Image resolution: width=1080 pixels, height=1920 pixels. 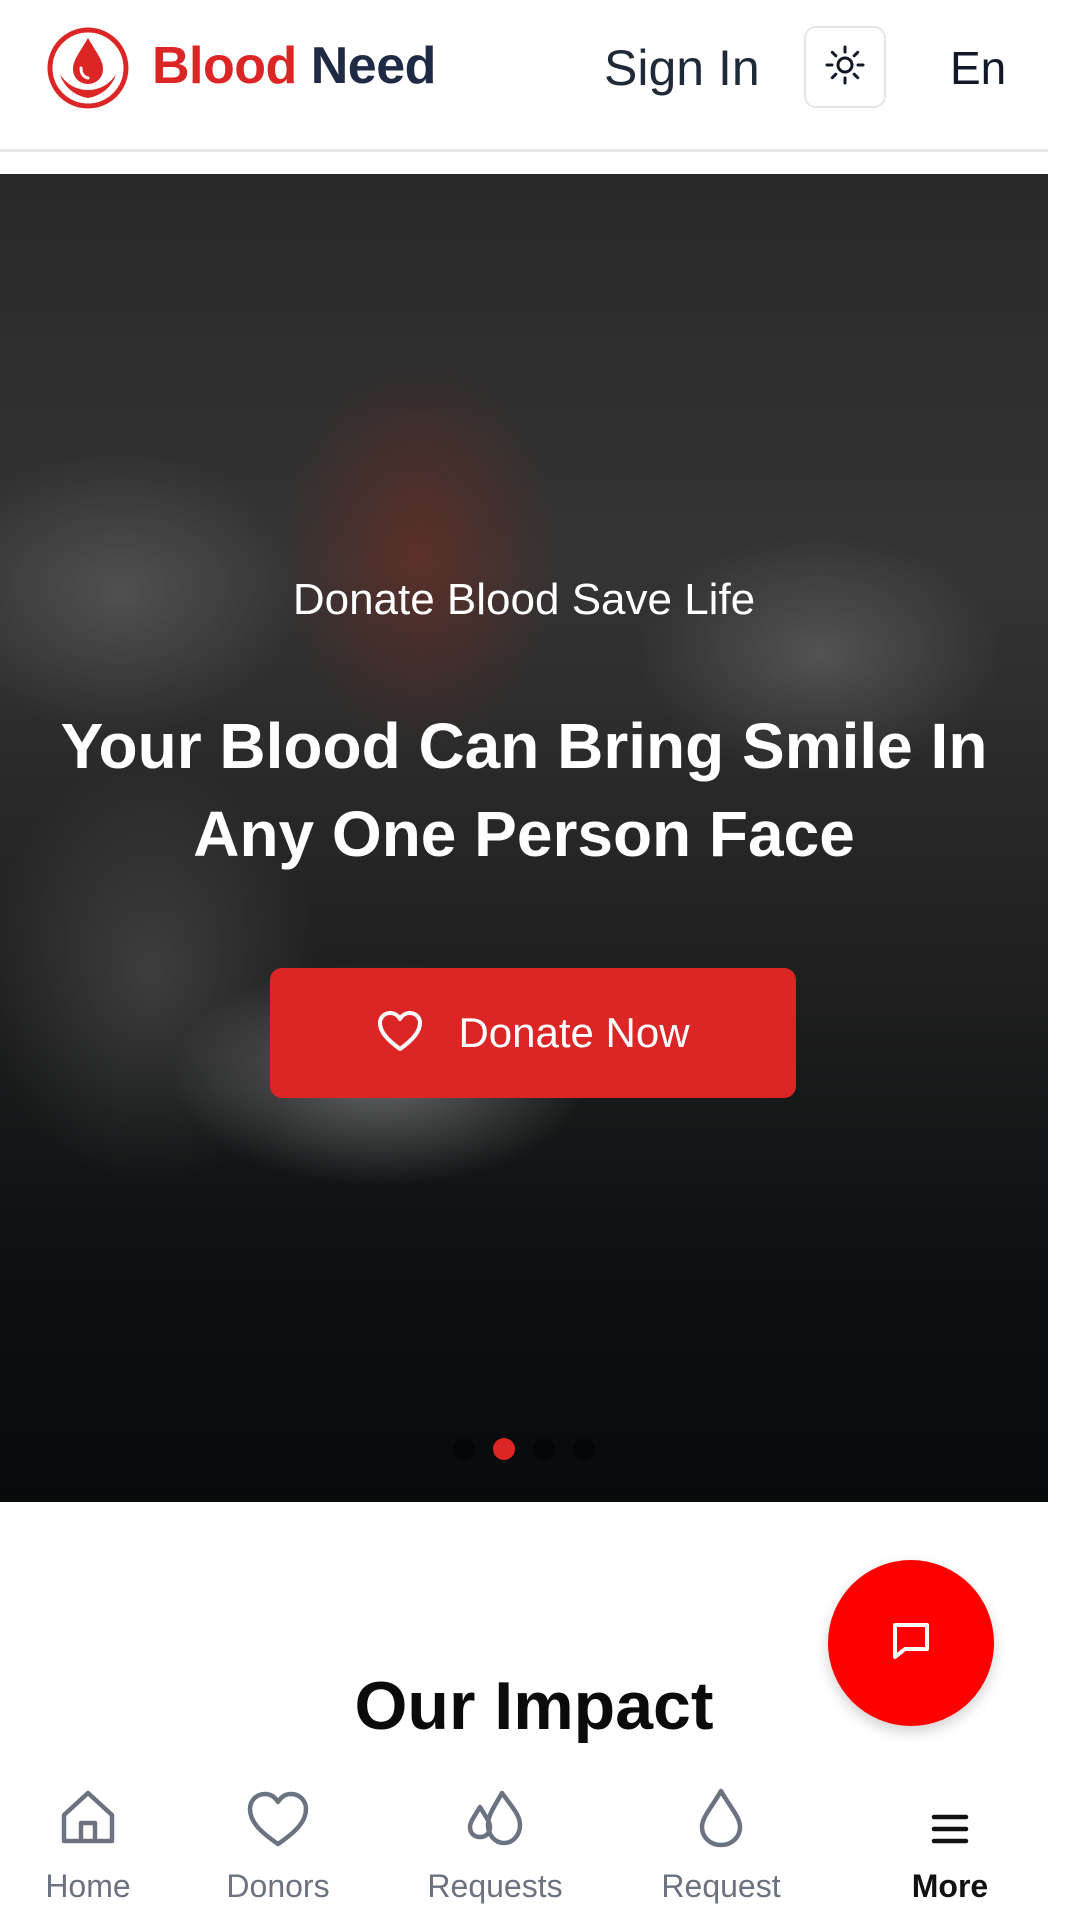 I want to click on donate-now-button: Donate Now, so click(x=533, y=1033).